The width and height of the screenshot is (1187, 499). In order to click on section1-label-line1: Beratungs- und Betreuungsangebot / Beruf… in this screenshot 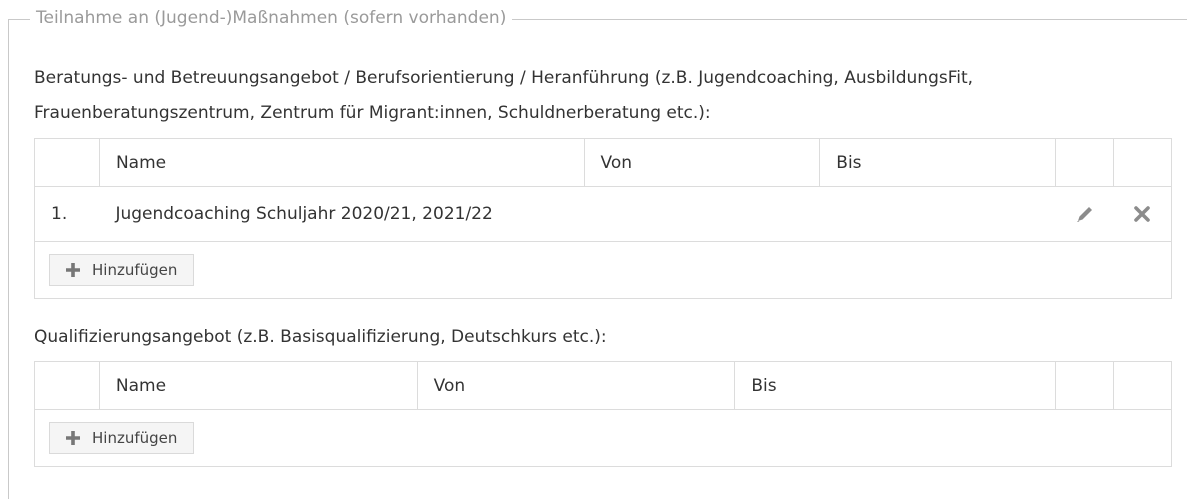, I will do `click(504, 78)`.